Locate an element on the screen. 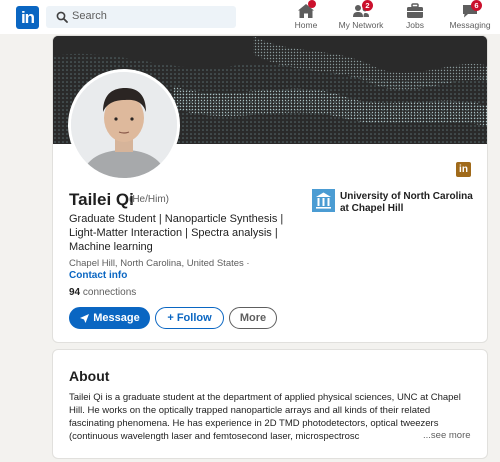 Image resolution: width=500 pixels, height=462 pixels. connections-number: 94 is located at coordinates (75, 292).